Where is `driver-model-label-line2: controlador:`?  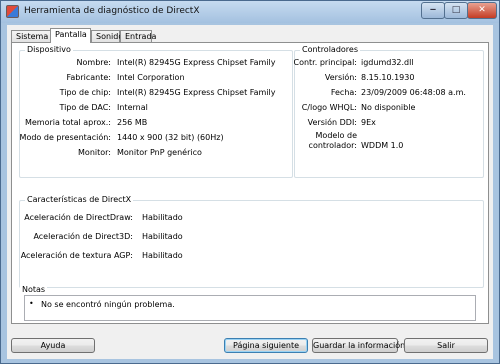 driver-model-label-line2: controlador: is located at coordinates (332, 145).